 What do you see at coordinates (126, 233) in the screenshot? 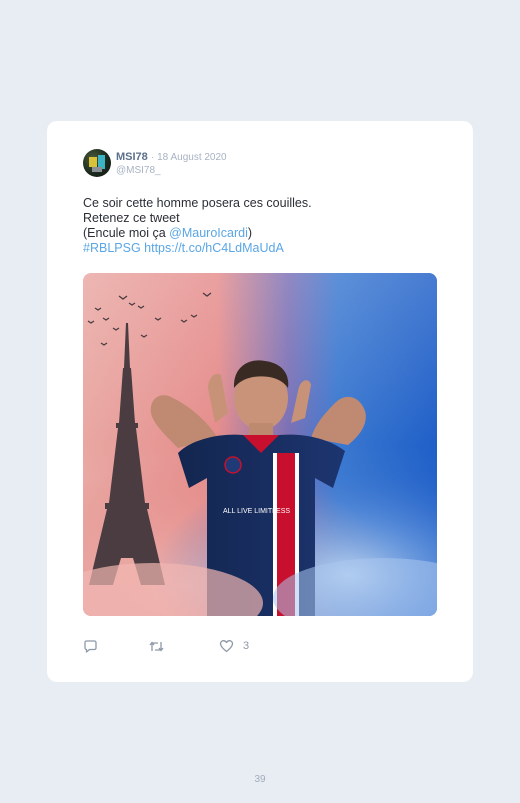
I see `tweet-text-prefix: (Encule moi ça` at bounding box center [126, 233].